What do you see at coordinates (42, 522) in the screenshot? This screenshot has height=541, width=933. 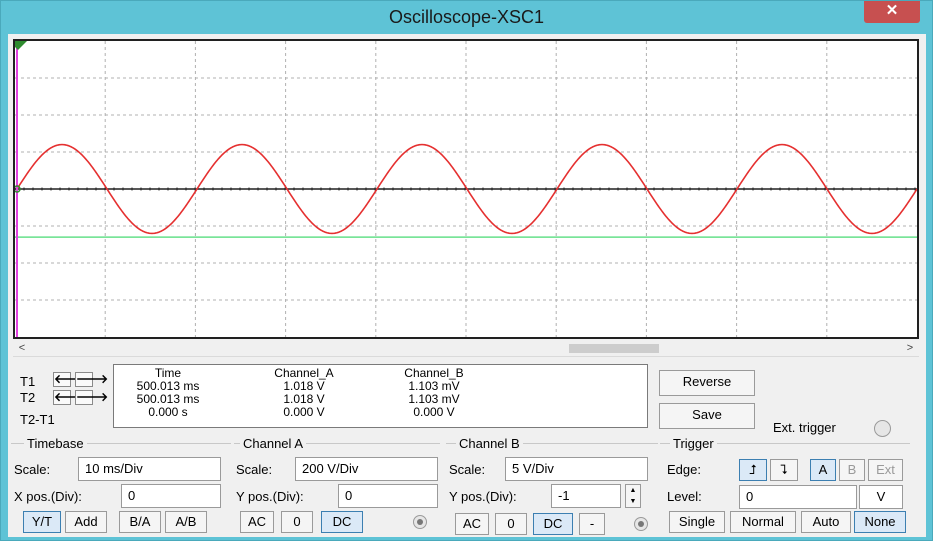 I see `mode-yt-button: Y/T` at bounding box center [42, 522].